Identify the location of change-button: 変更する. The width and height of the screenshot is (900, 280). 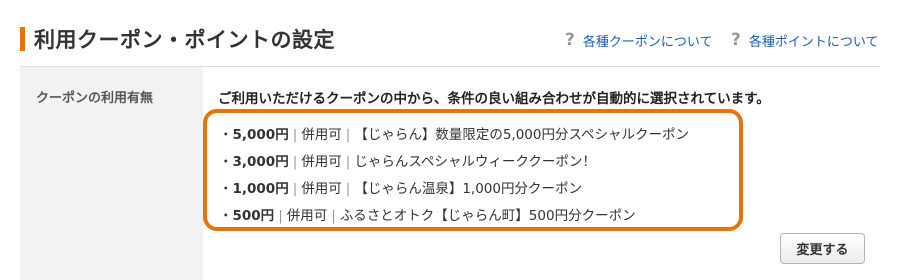
(822, 248).